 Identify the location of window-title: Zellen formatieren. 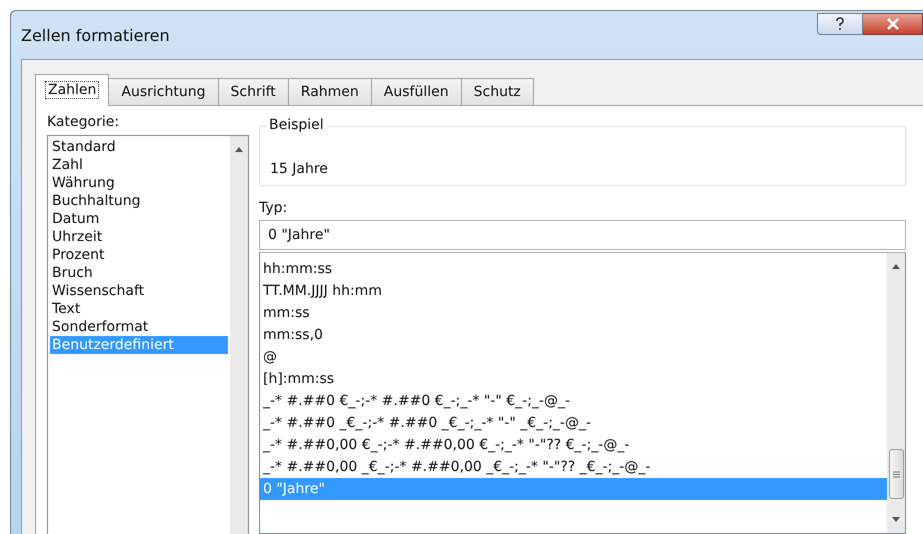
(96, 35).